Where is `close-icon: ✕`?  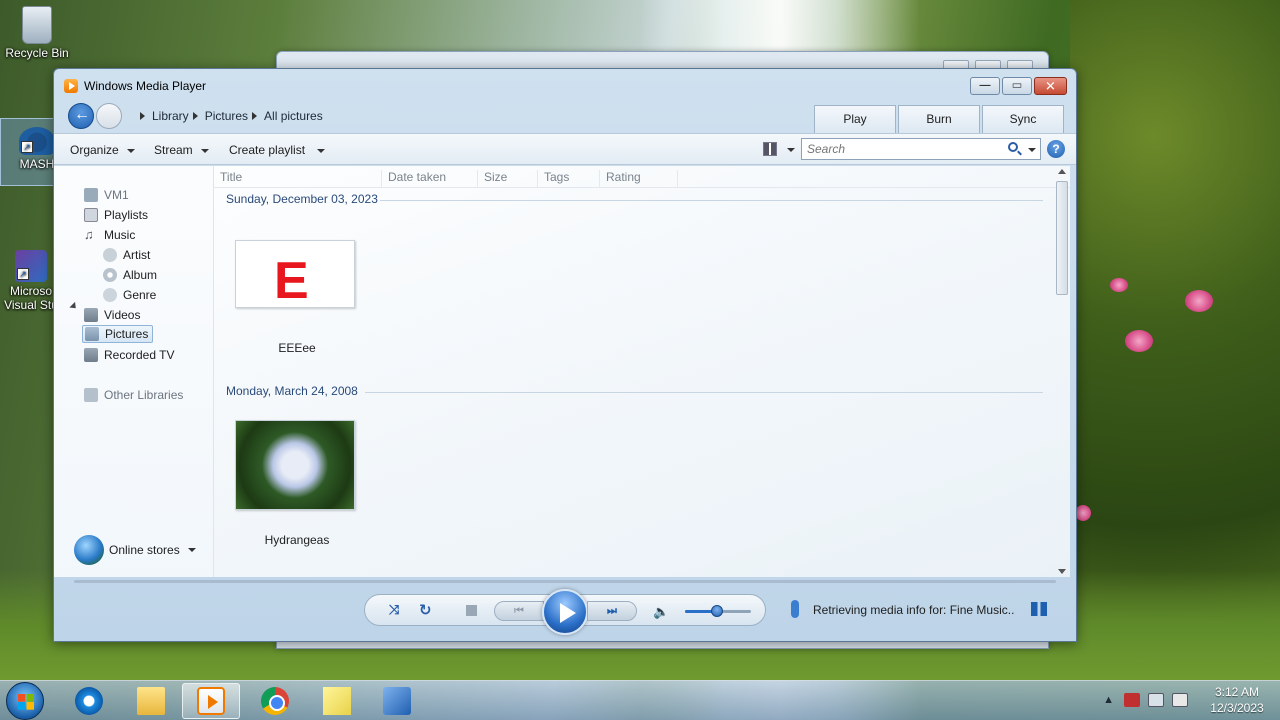 close-icon: ✕ is located at coordinates (1050, 86).